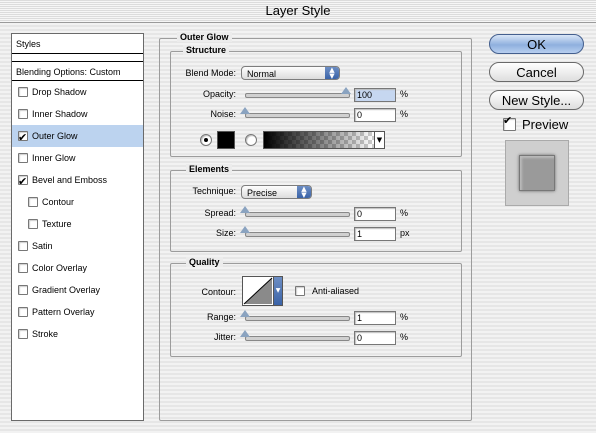 Image resolution: width=596 pixels, height=433 pixels. What do you see at coordinates (60, 114) in the screenshot?
I see `style-item-label: Inner Shadow` at bounding box center [60, 114].